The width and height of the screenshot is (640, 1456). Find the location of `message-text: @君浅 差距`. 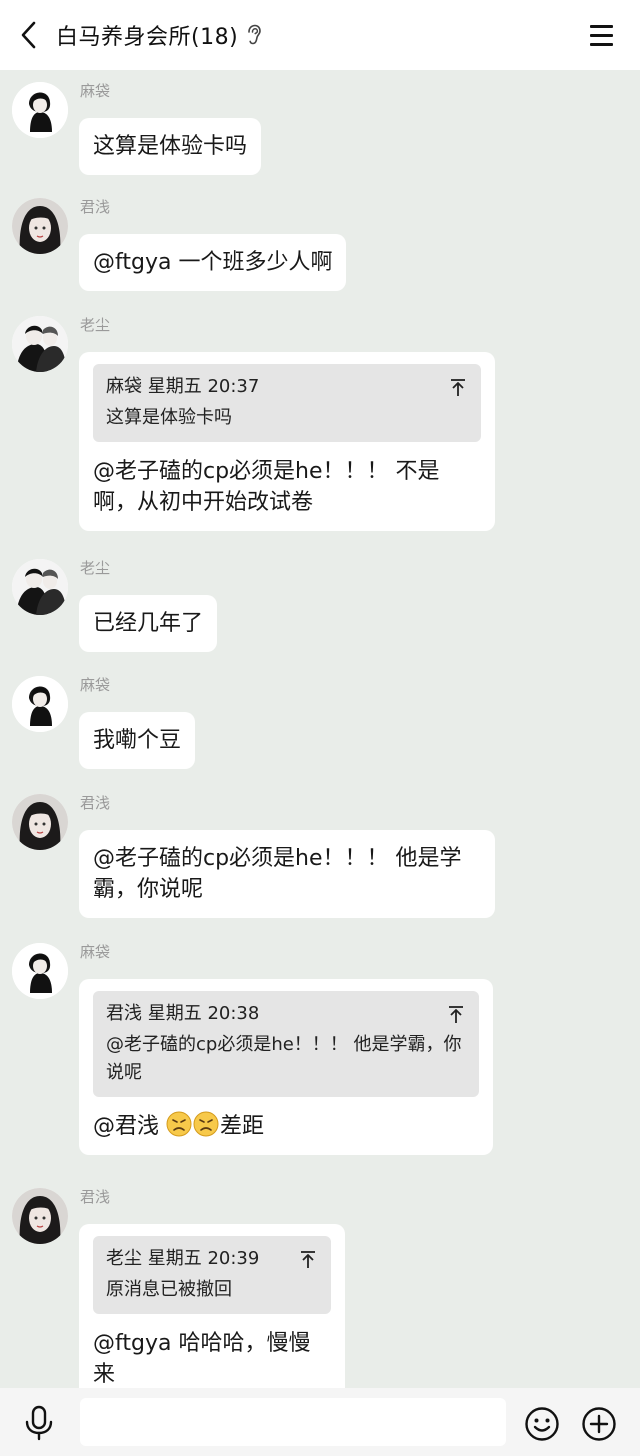

message-text: @君浅 差距 is located at coordinates (286, 1126).